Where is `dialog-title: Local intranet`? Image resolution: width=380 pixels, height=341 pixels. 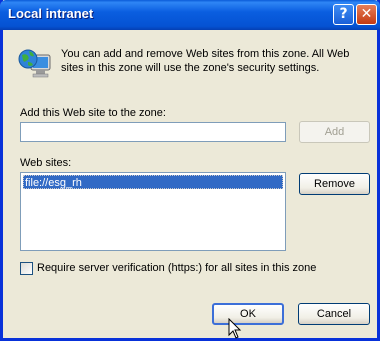
dialog-title: Local intranet is located at coordinates (51, 13).